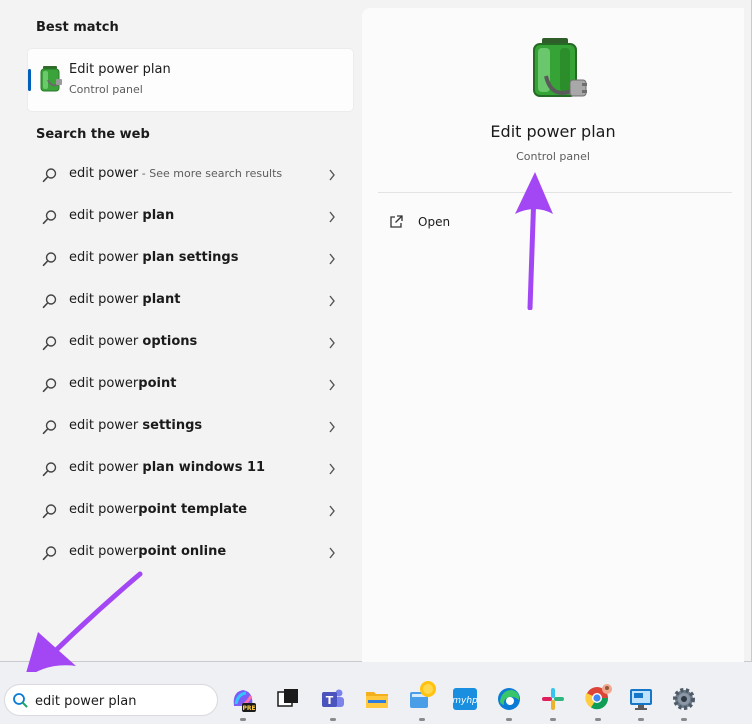 This screenshot has width=752, height=724. I want to click on see-more-label: - See more search results, so click(210, 173).